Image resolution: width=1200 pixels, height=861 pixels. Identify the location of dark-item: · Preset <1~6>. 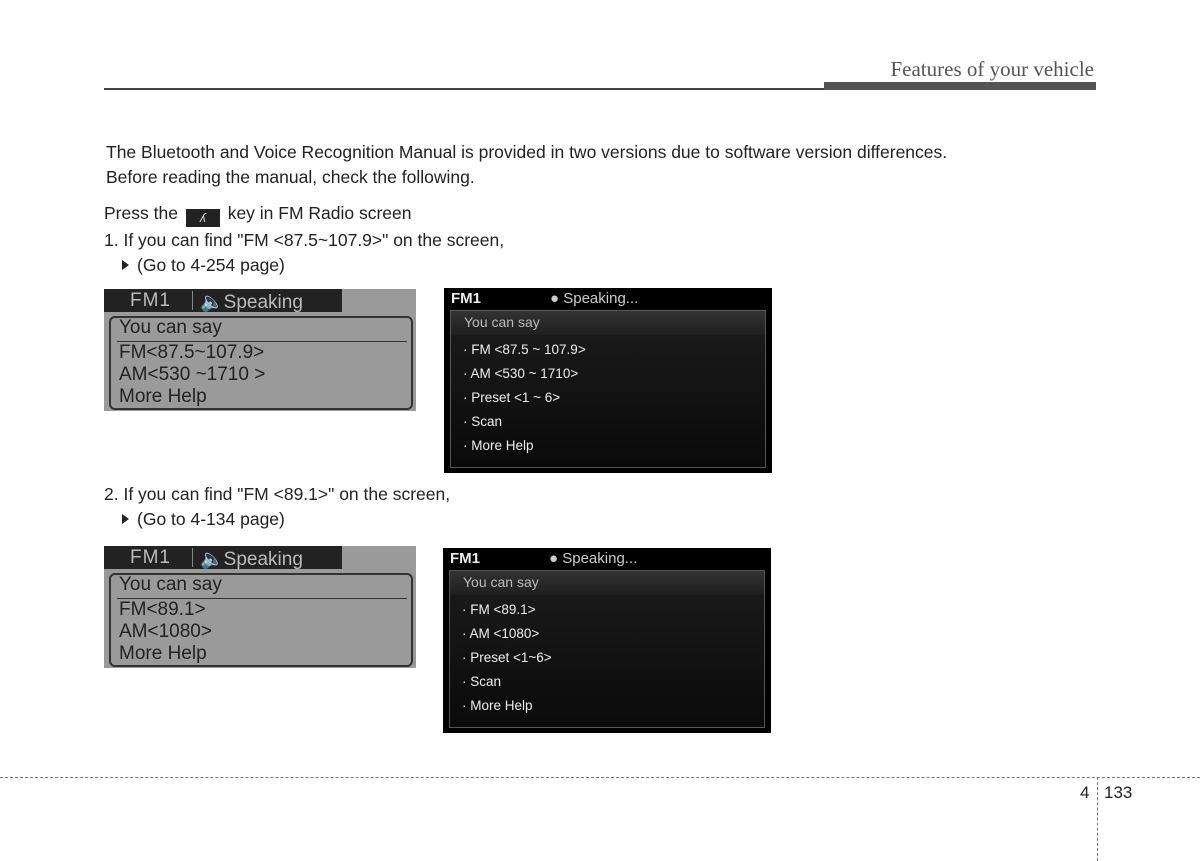
(507, 657).